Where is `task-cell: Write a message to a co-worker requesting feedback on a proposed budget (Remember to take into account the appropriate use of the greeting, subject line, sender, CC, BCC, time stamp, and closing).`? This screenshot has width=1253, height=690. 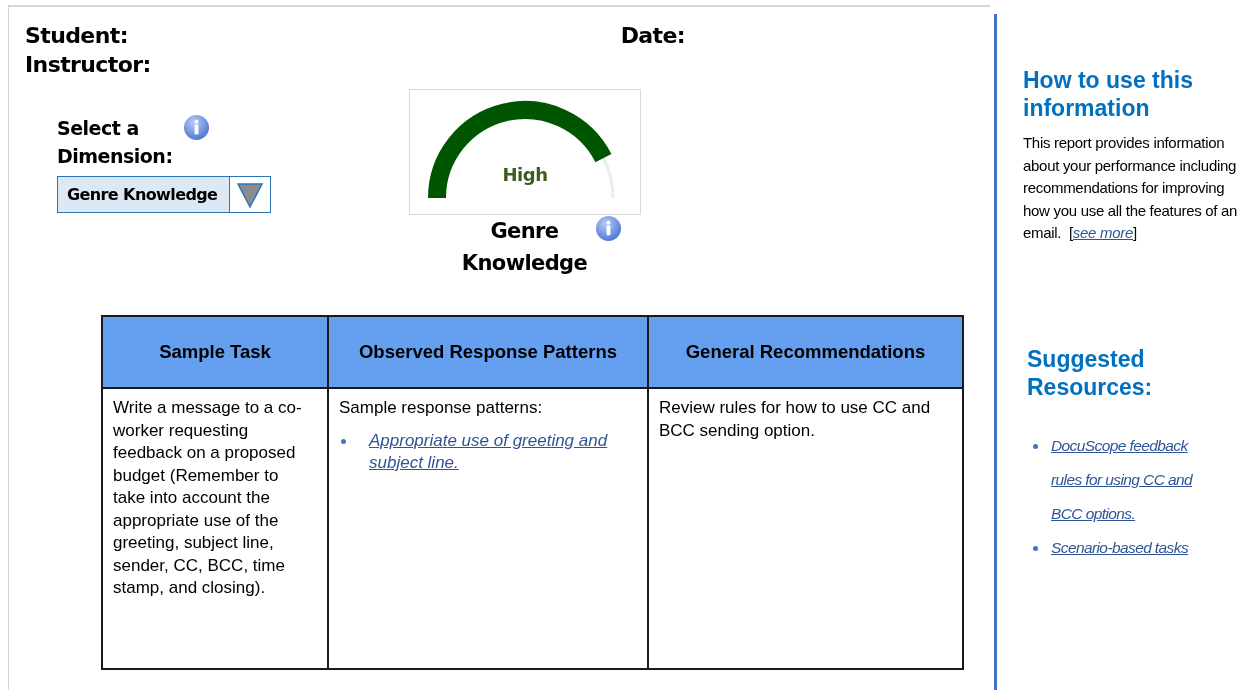
task-cell: Write a message to a co-worker requesting feedback on a proposed budget (Remember to take into account the appropriate use of the greeting, subject line, sender, CC, BCC, time stamp, and closing). is located at coordinates (215, 528).